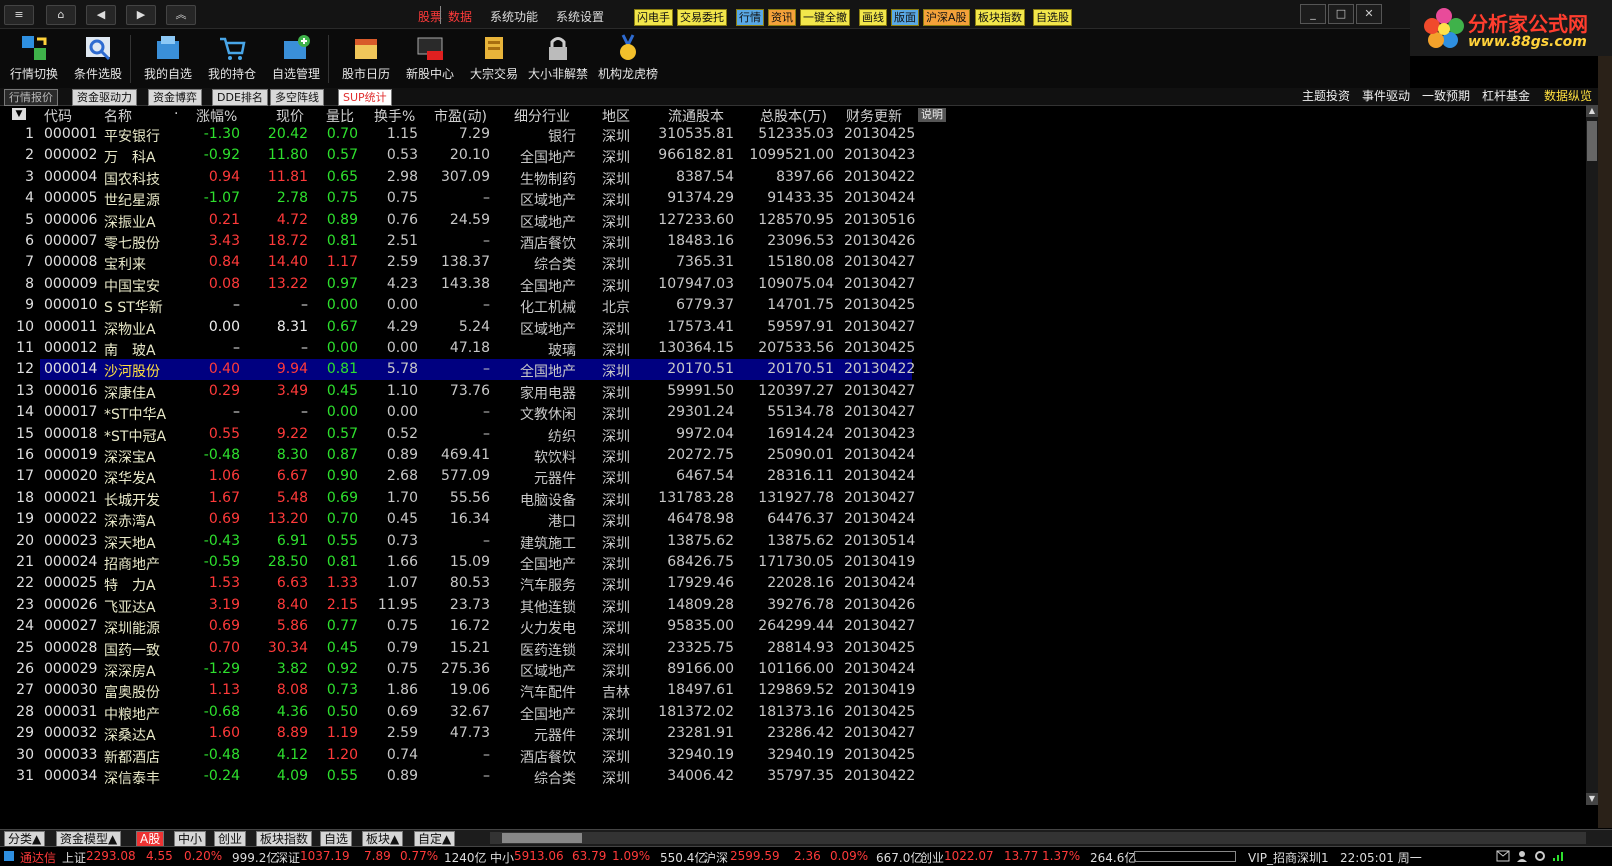 The width and height of the screenshot is (1612, 866). What do you see at coordinates (793, 116) in the screenshot?
I see `column-header: 总股本(万)` at bounding box center [793, 116].